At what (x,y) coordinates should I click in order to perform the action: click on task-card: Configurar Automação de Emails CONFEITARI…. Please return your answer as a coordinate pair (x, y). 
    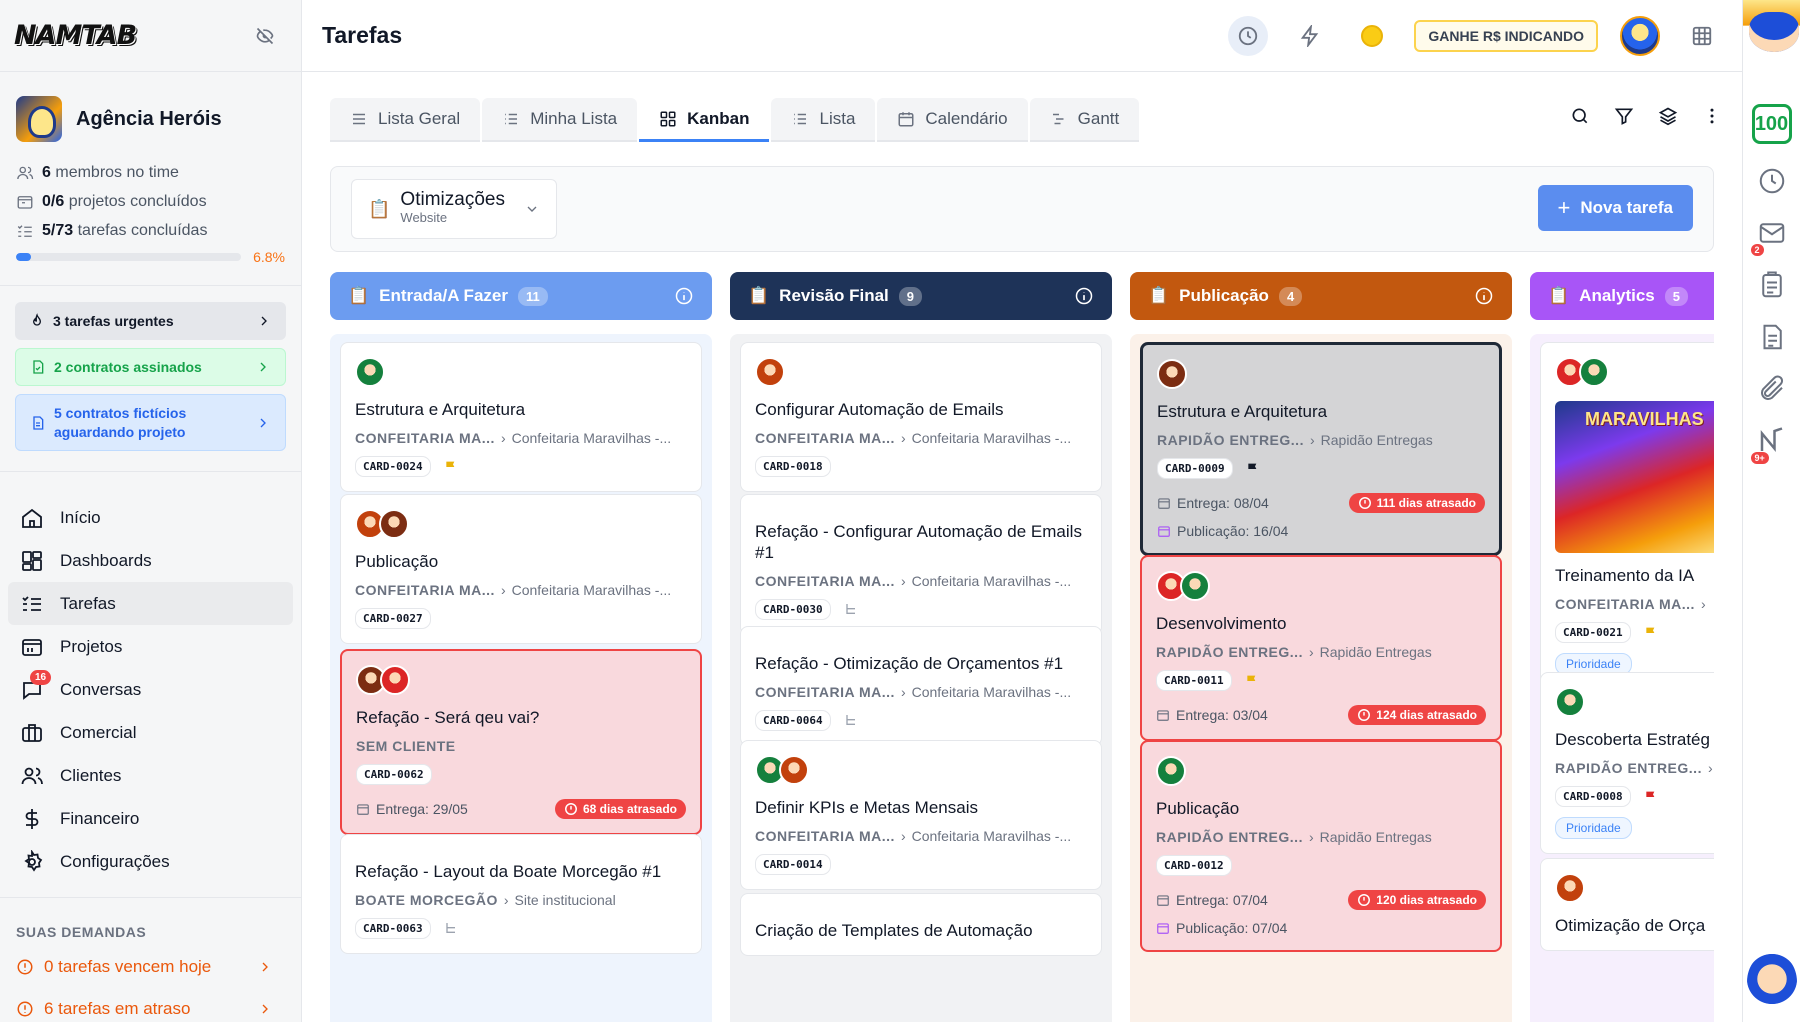
    Looking at the image, I should click on (921, 417).